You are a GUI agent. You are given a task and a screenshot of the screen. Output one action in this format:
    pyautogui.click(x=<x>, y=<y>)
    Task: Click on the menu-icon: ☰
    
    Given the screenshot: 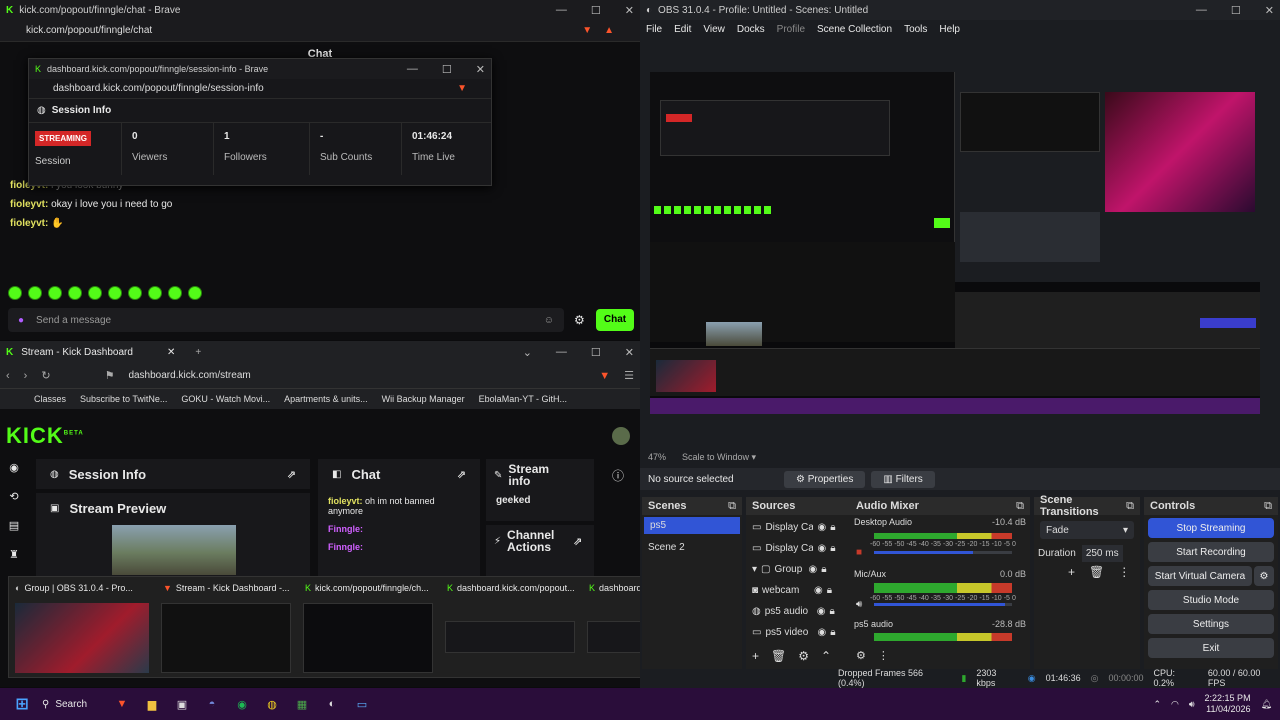 What is the action you would take?
    pyautogui.click(x=629, y=375)
    